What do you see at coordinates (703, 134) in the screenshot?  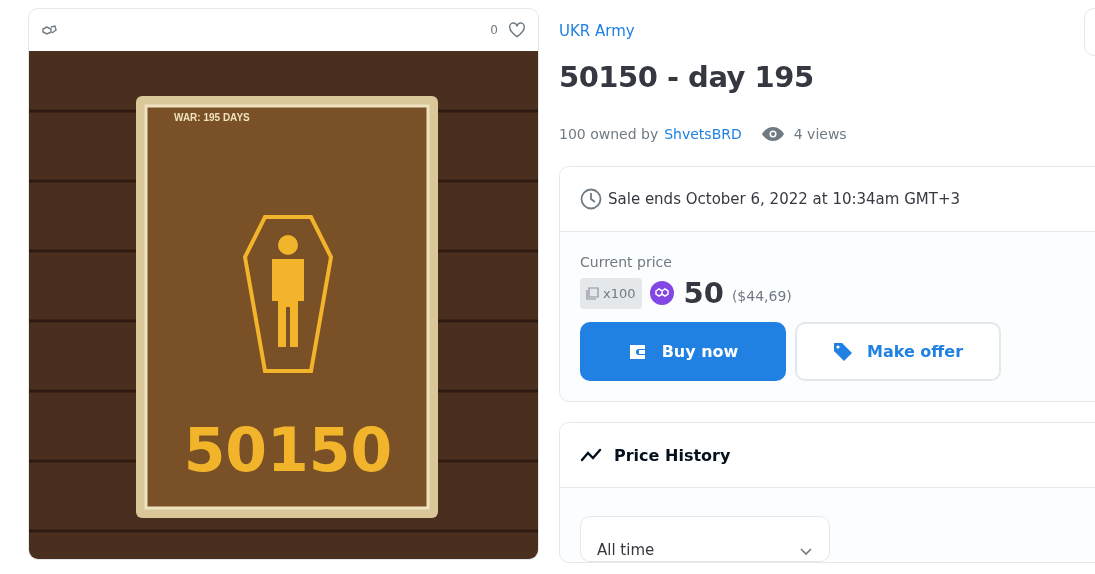 I see `owner-link: ShvetsBRD` at bounding box center [703, 134].